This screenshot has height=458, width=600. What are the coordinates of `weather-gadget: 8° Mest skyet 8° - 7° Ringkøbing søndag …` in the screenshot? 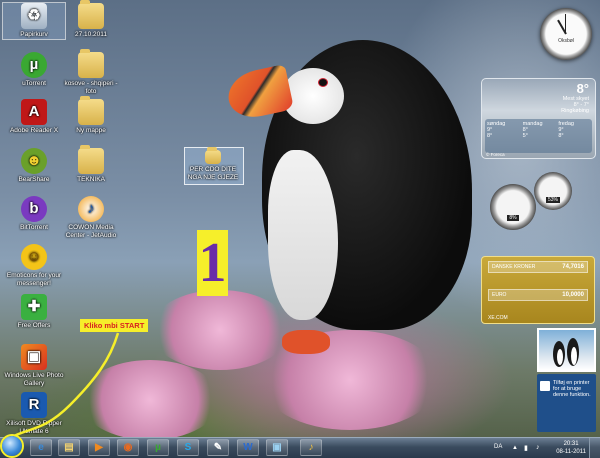 It's located at (538, 118).